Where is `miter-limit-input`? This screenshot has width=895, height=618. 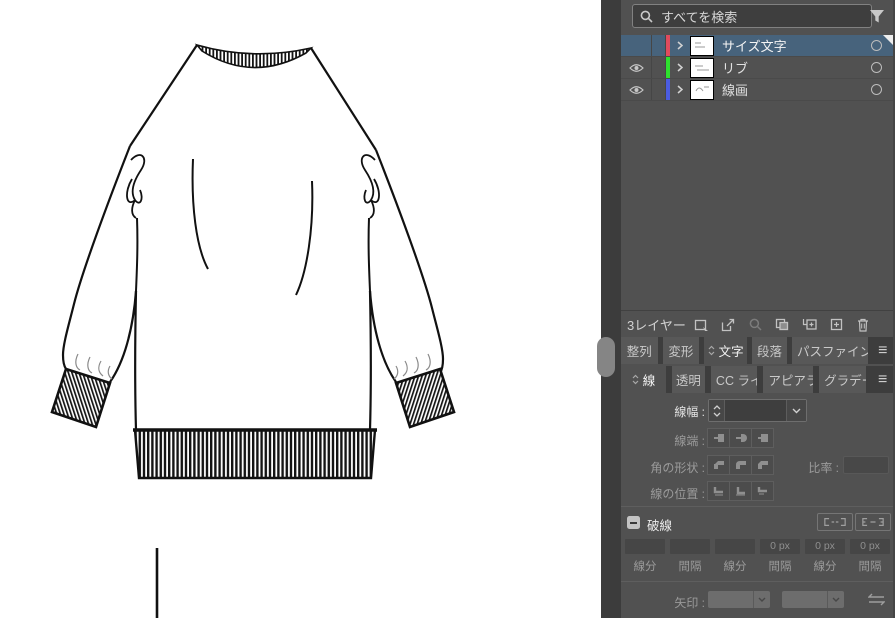 miter-limit-input is located at coordinates (866, 465).